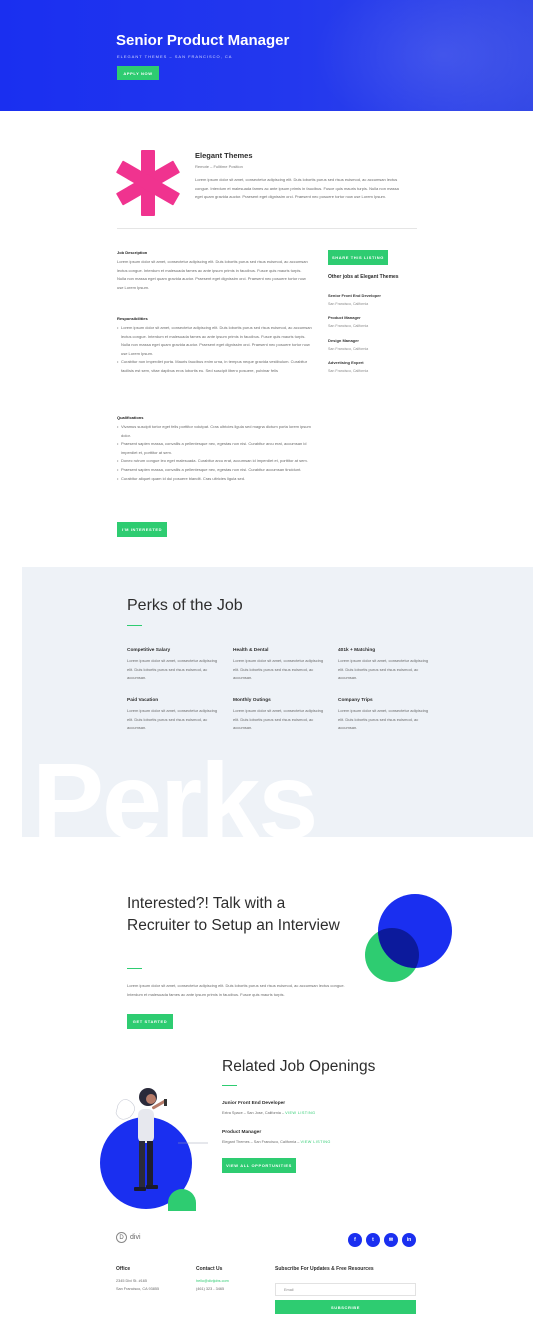  What do you see at coordinates (132, 1281) in the screenshot?
I see `office-line: 2345 Divi St. #165` at bounding box center [132, 1281].